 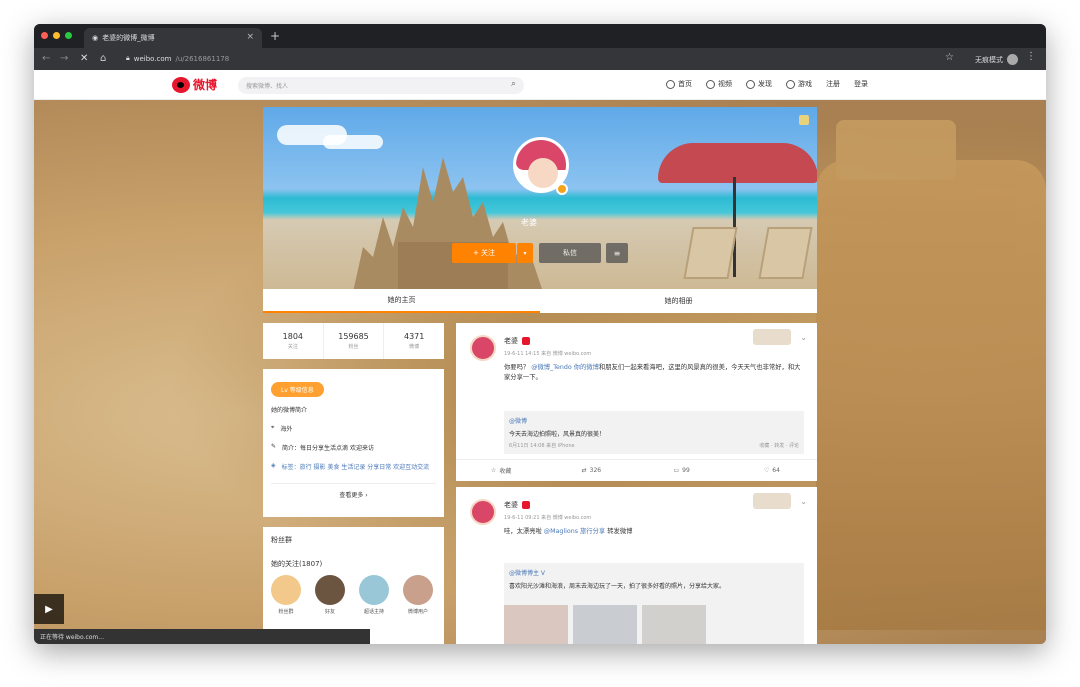 What do you see at coordinates (293, 341) in the screenshot?
I see `stat-following: 1804 关注` at bounding box center [293, 341].